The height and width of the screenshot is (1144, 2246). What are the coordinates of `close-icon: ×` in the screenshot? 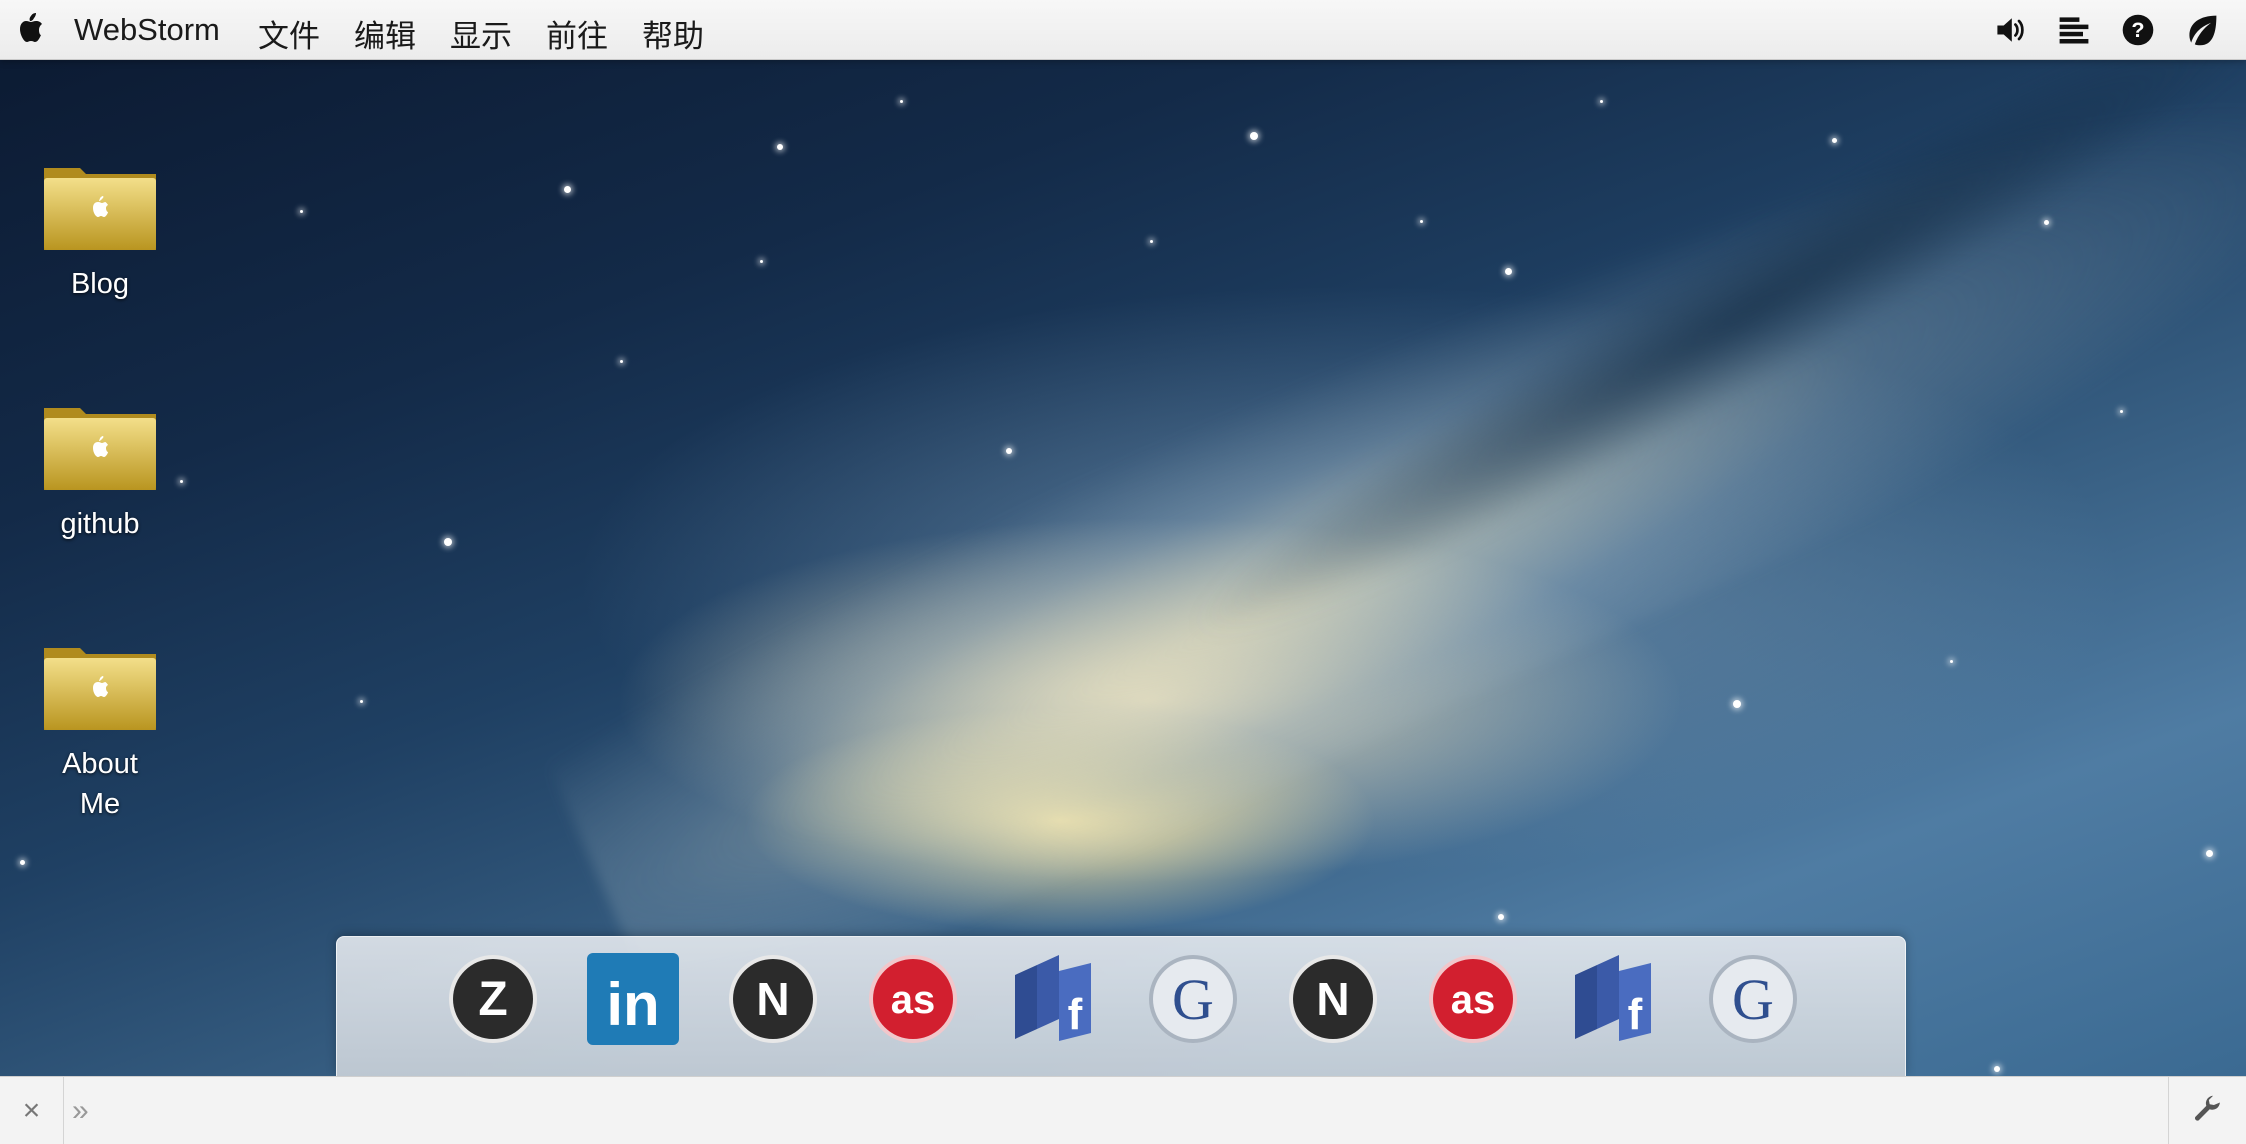 It's located at (32, 1110).